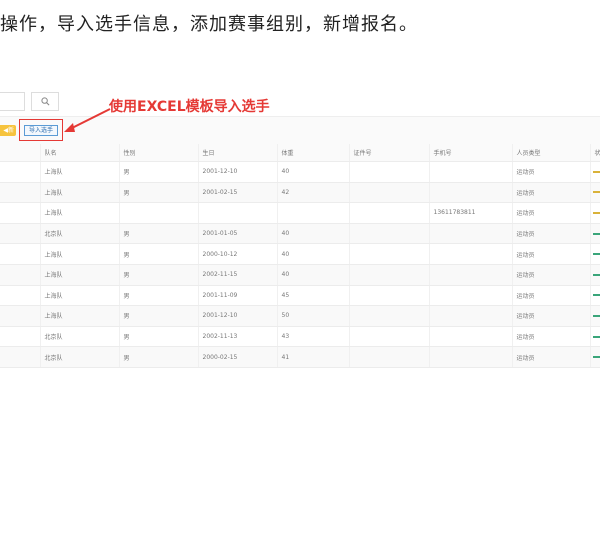  I want to click on cell-text: 2001-11-09, so click(220, 295).